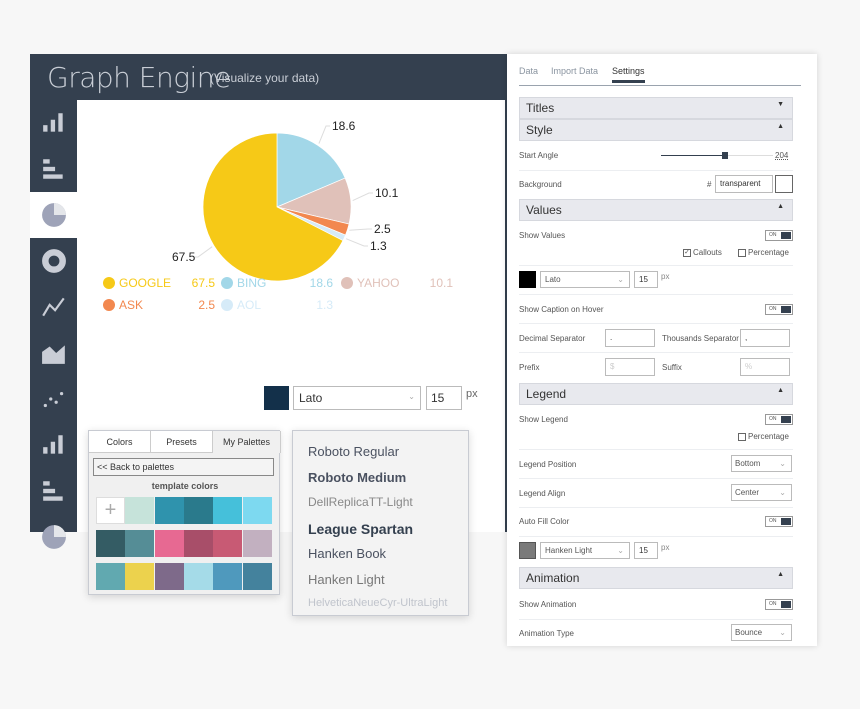 The image size is (860, 709). Describe the element at coordinates (53, 307) in the screenshot. I see `sidebar-item-line-chart` at that location.